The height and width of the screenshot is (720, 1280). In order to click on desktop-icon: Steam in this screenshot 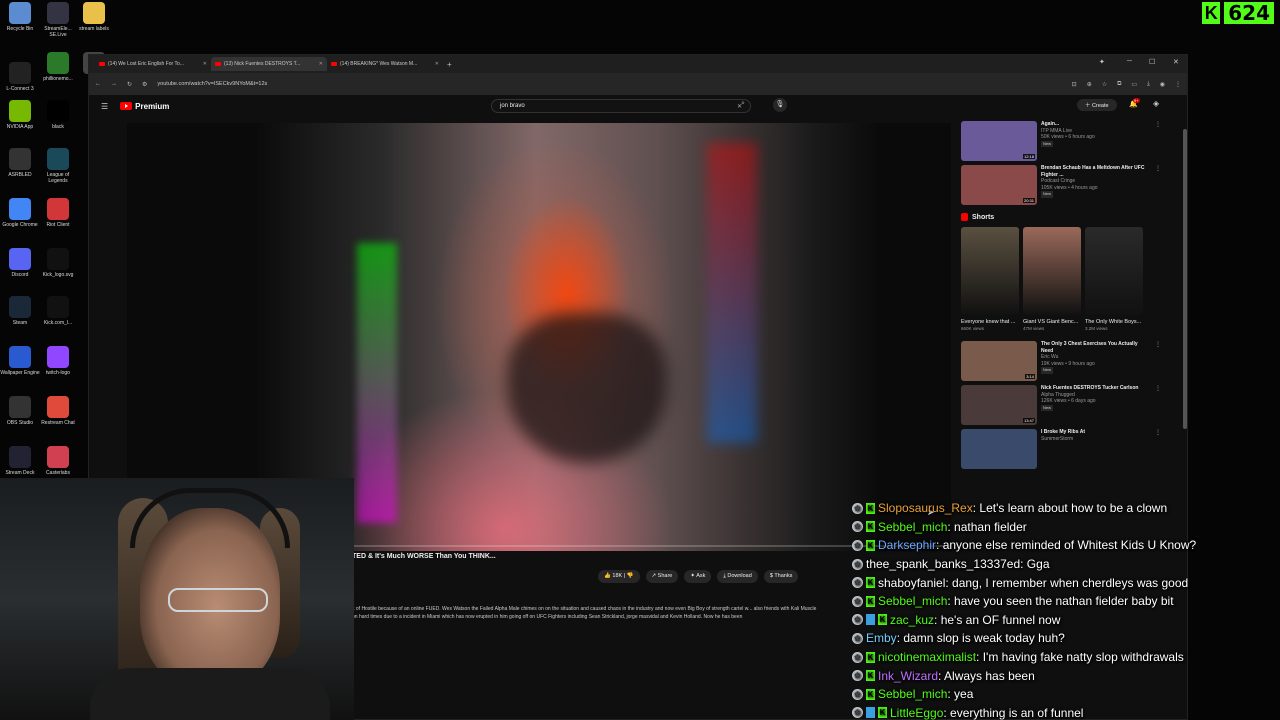, I will do `click(20, 311)`.